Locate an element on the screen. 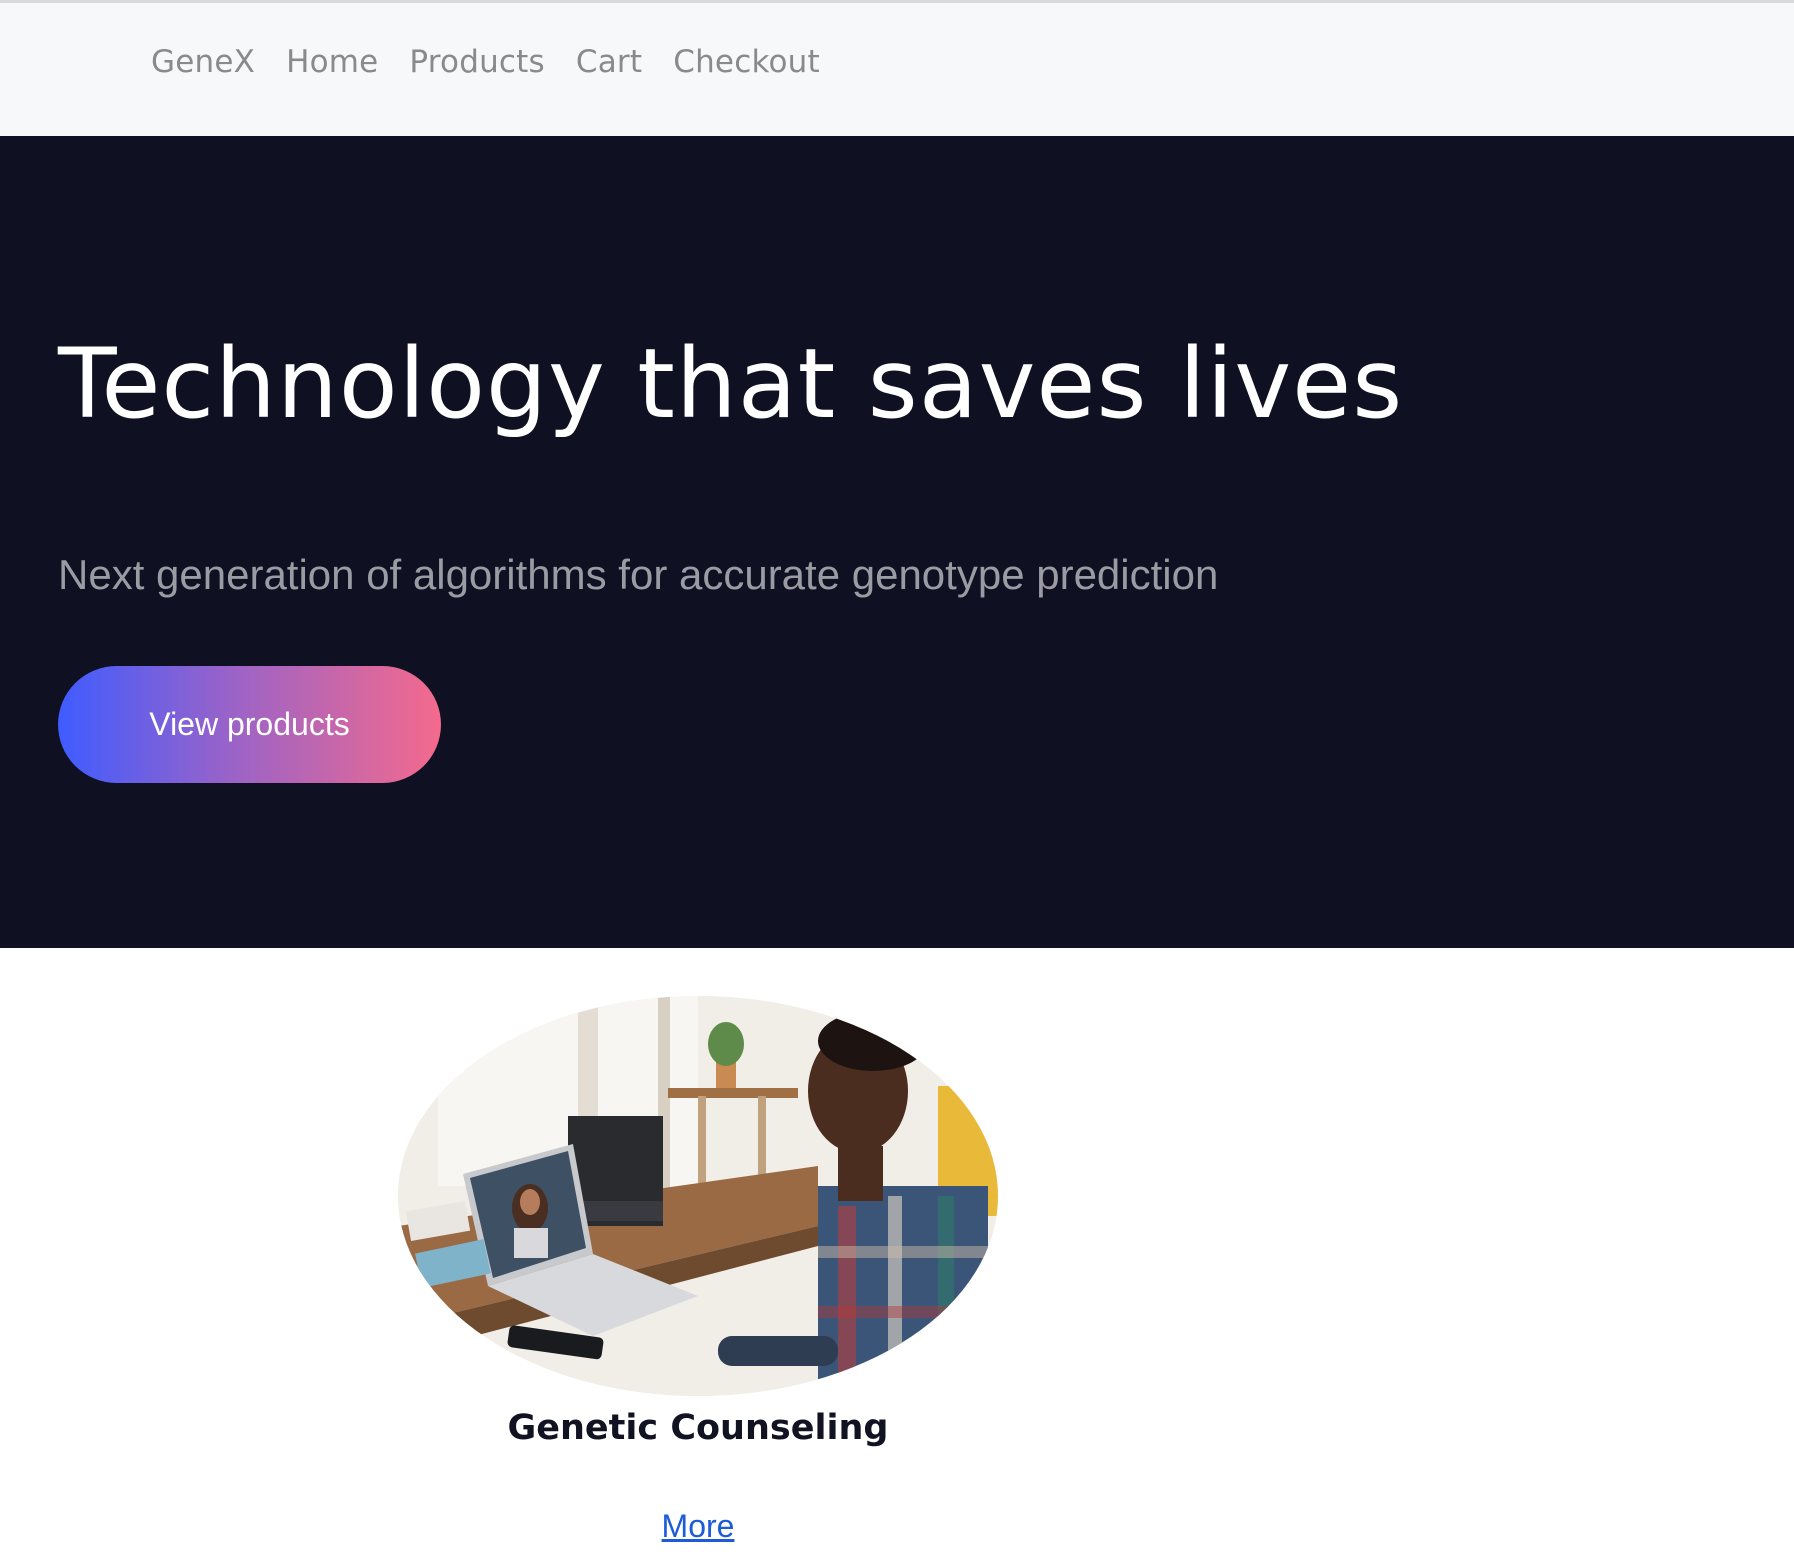 This screenshot has height=1568, width=1794. nav-link-home: Home is located at coordinates (332, 62).